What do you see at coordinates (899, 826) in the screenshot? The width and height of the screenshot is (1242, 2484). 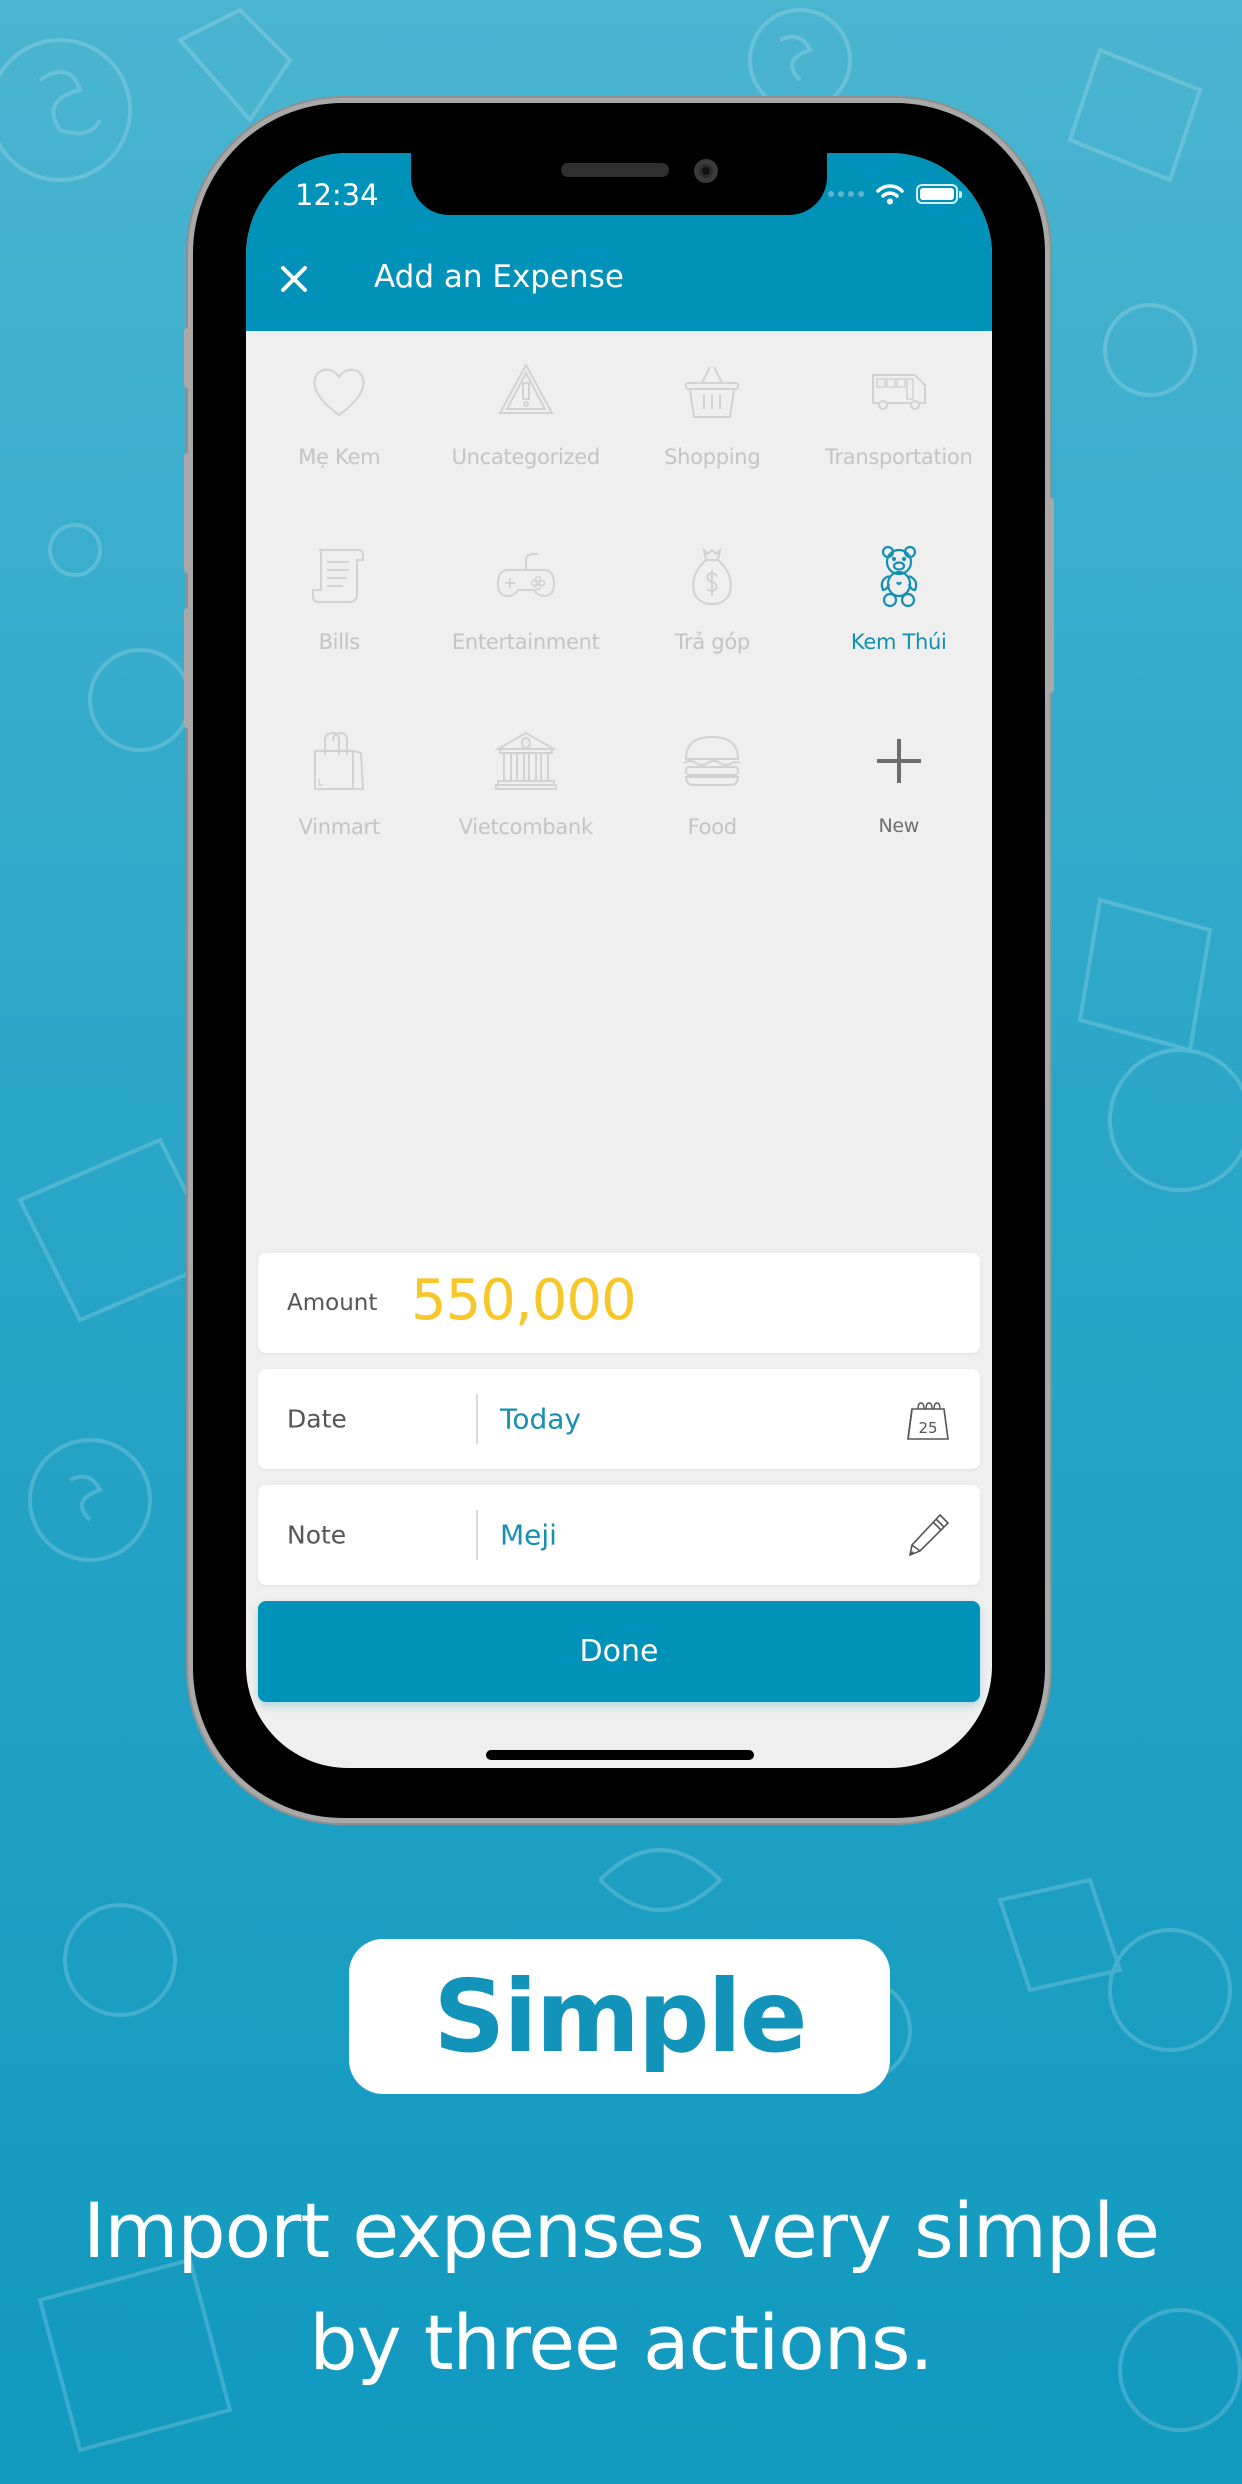 I see `category-label: New` at bounding box center [899, 826].